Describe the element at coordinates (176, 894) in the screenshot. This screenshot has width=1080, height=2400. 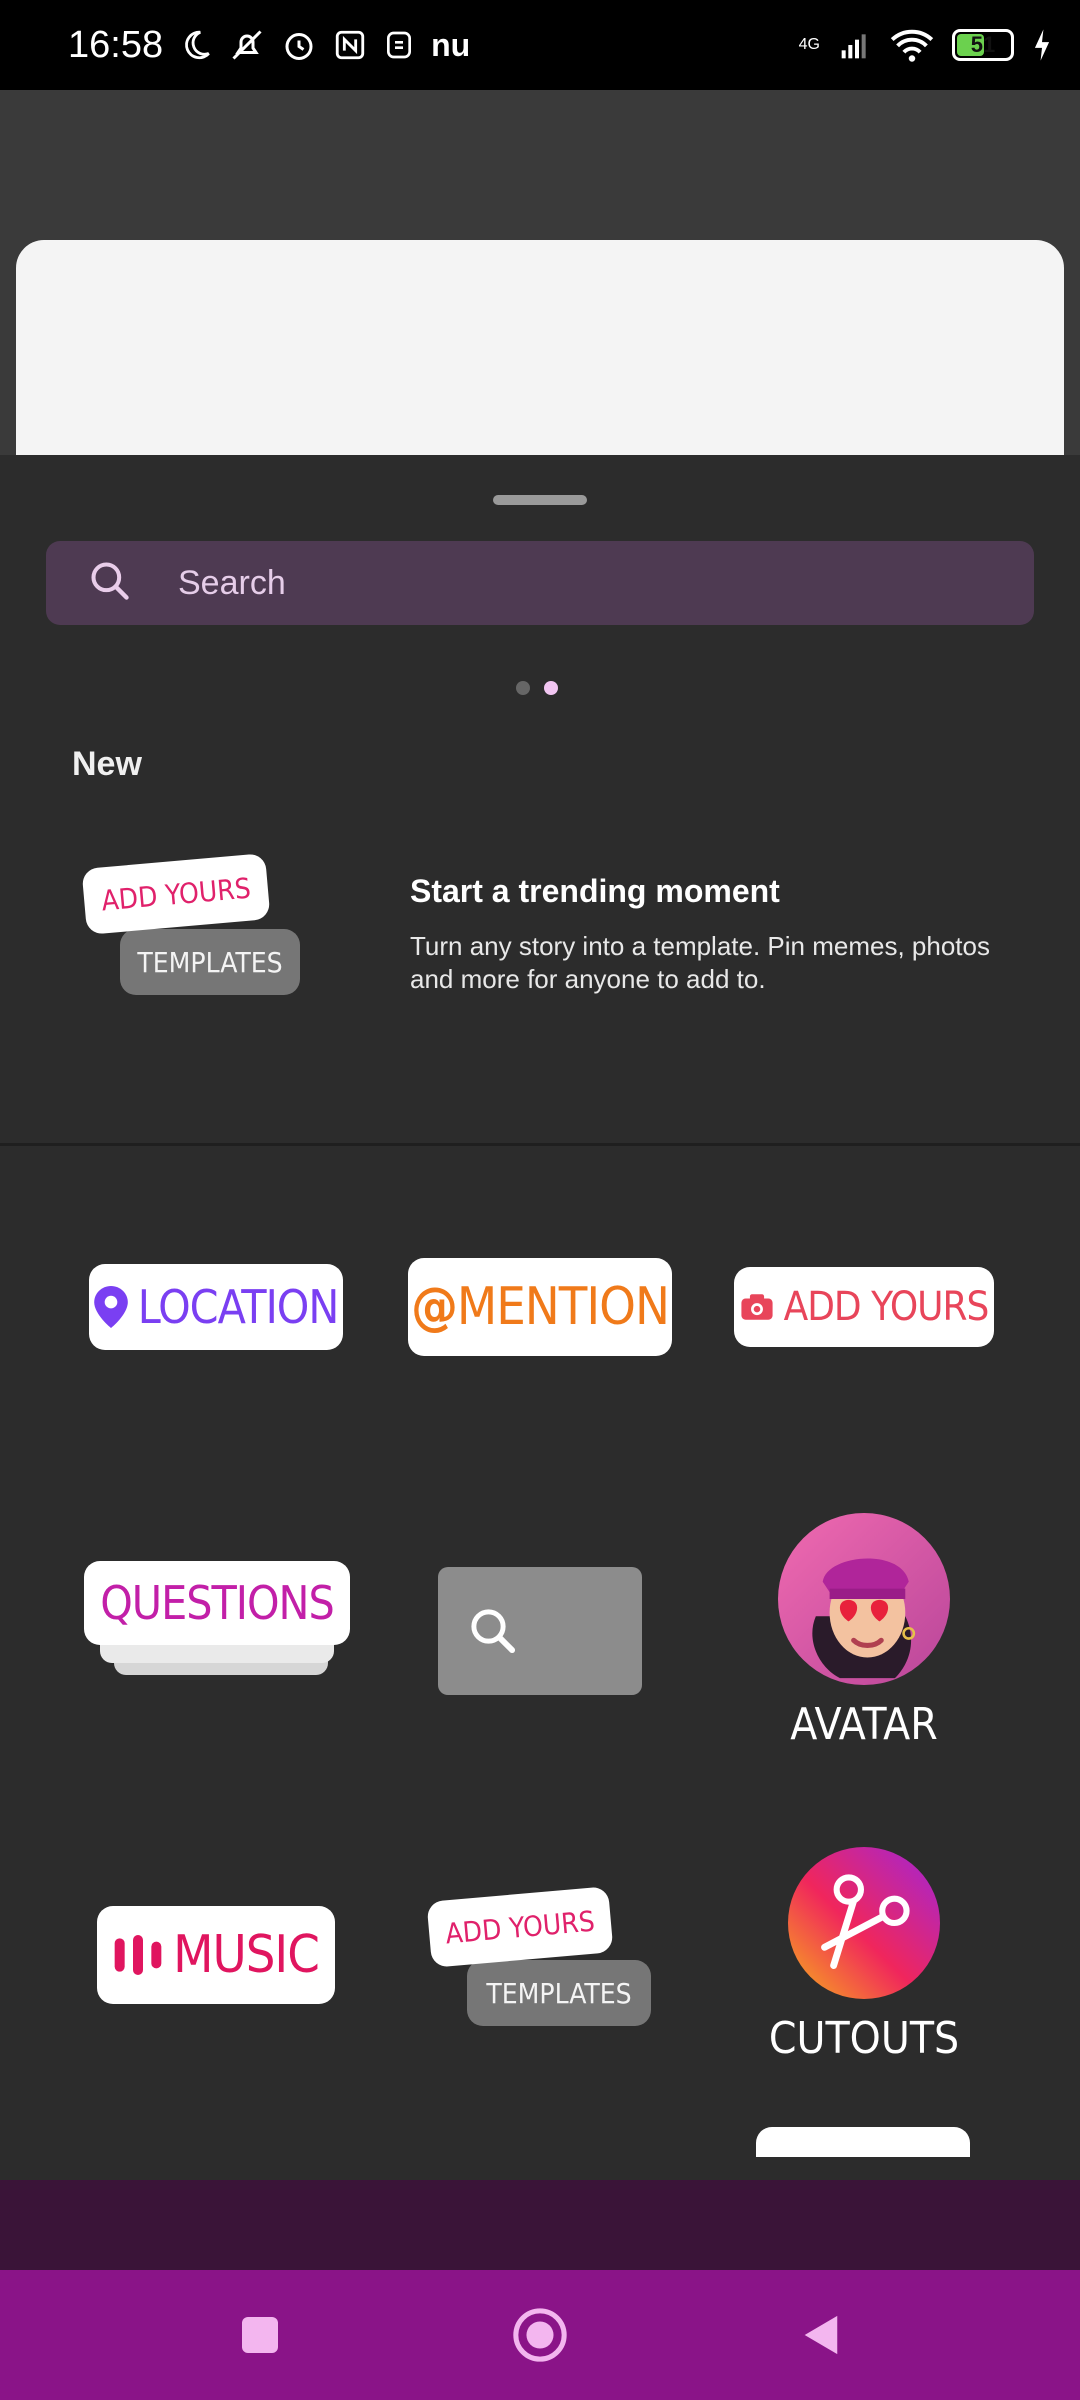
I see `add-yours-pill: ADD YOURS` at that location.